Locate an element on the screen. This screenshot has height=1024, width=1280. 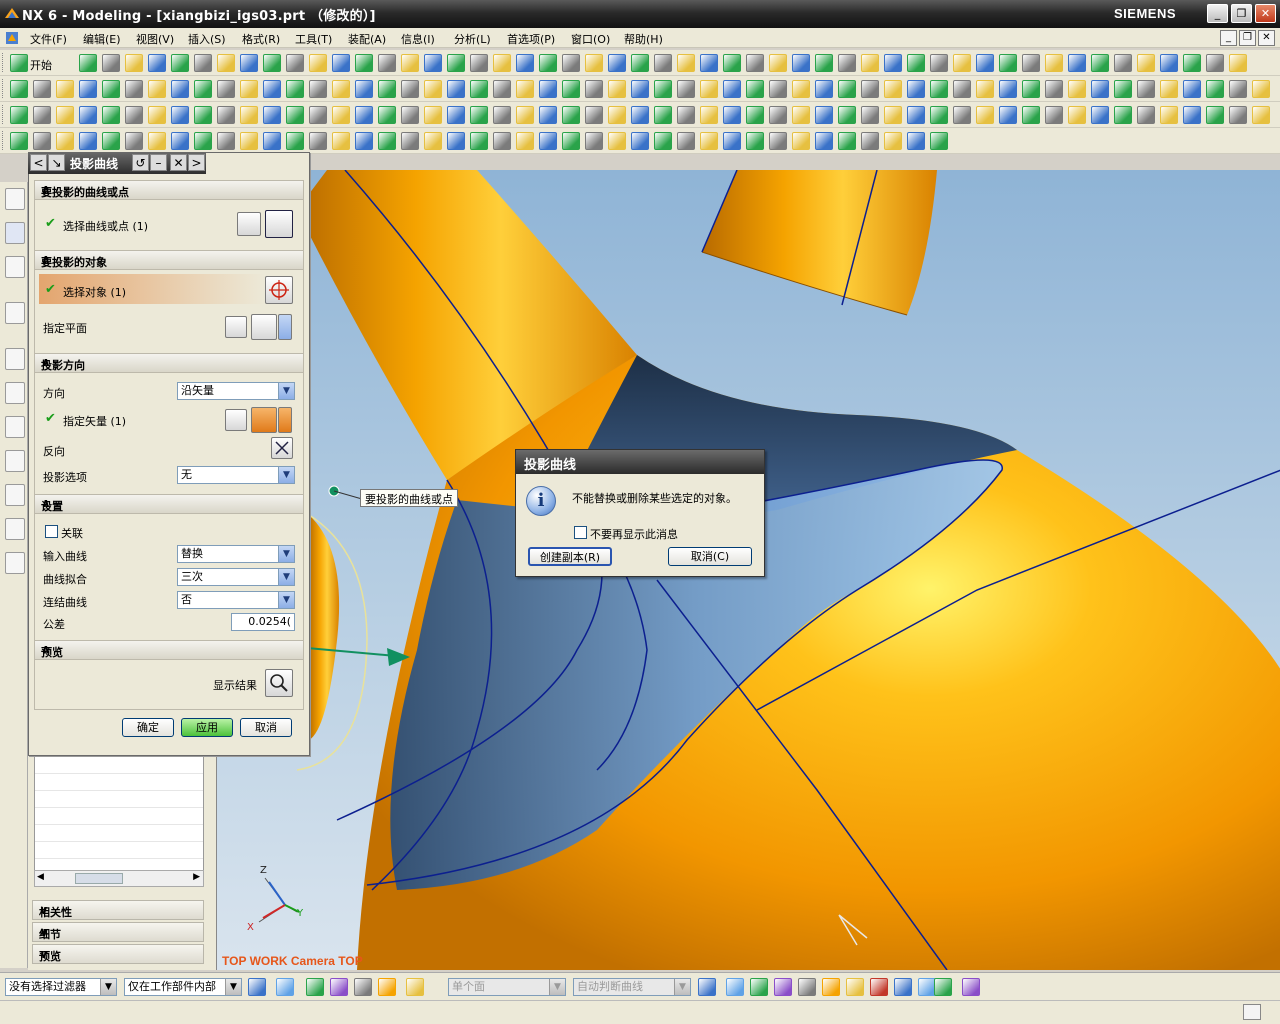
reverse-direction-icon is located at coordinates (282, 448).